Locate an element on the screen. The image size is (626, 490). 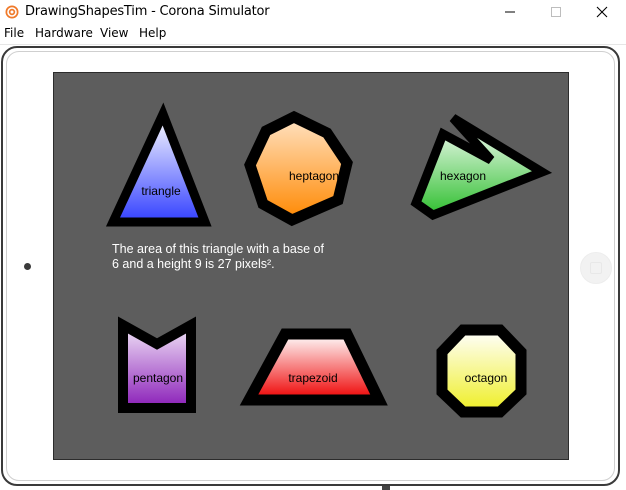
maximize-button is located at coordinates (556, 12).